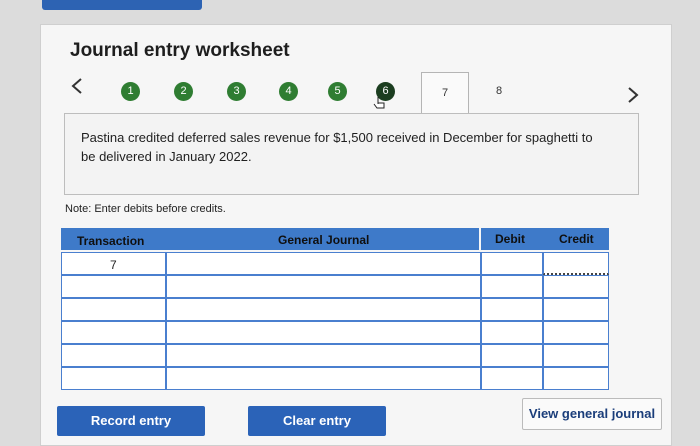 The height and width of the screenshot is (446, 700). I want to click on clear-entry-button: Clear entry, so click(317, 421).